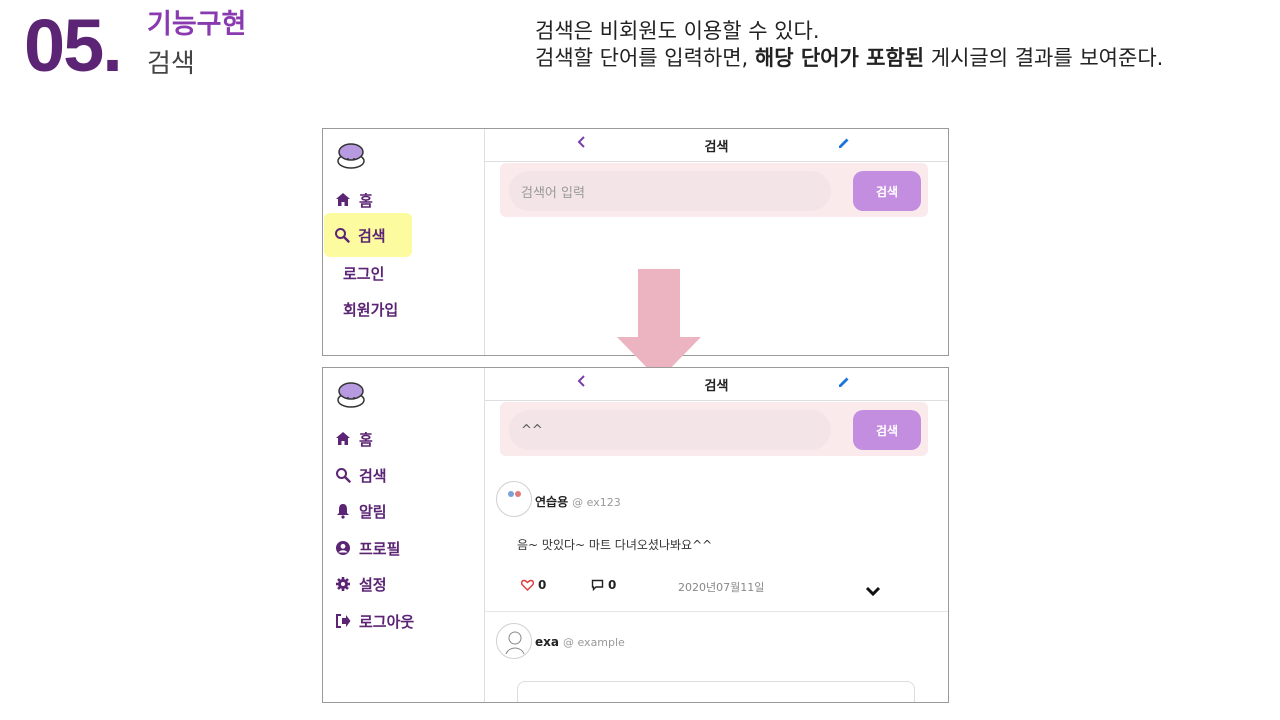  I want to click on sign-out-icon, so click(343, 621).